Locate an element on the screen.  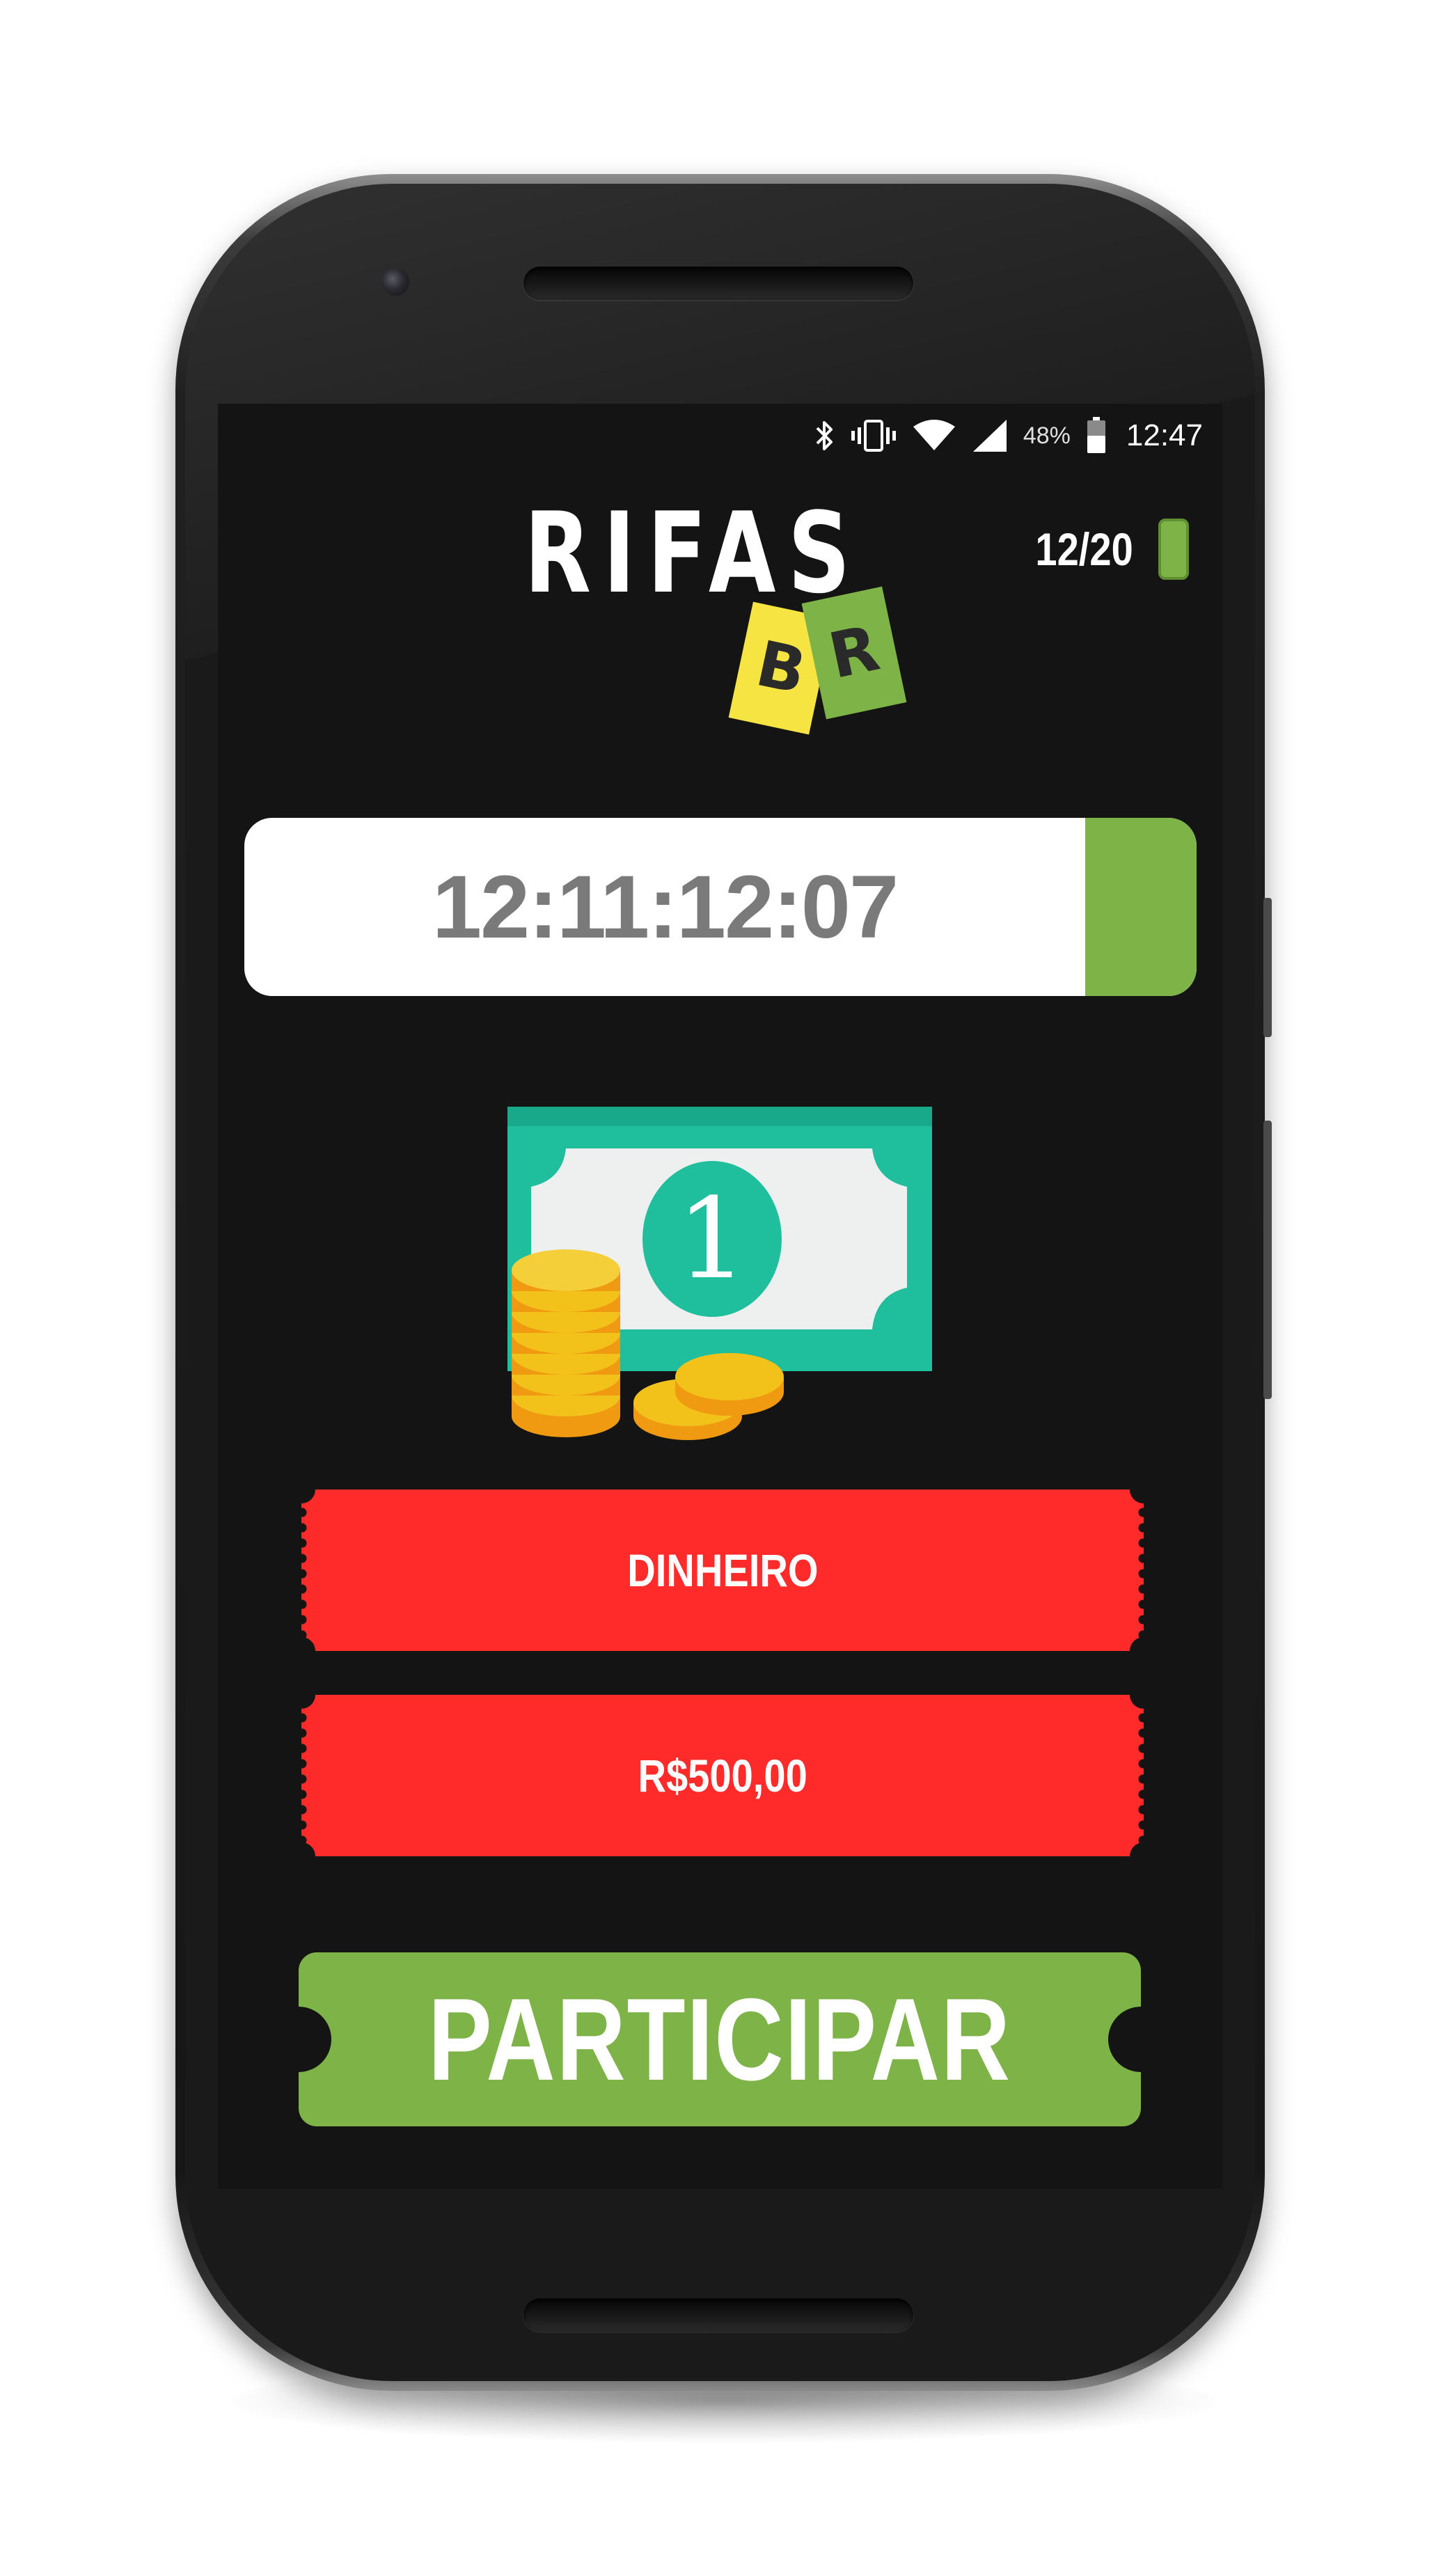
battery-icon is located at coordinates (1096, 436).